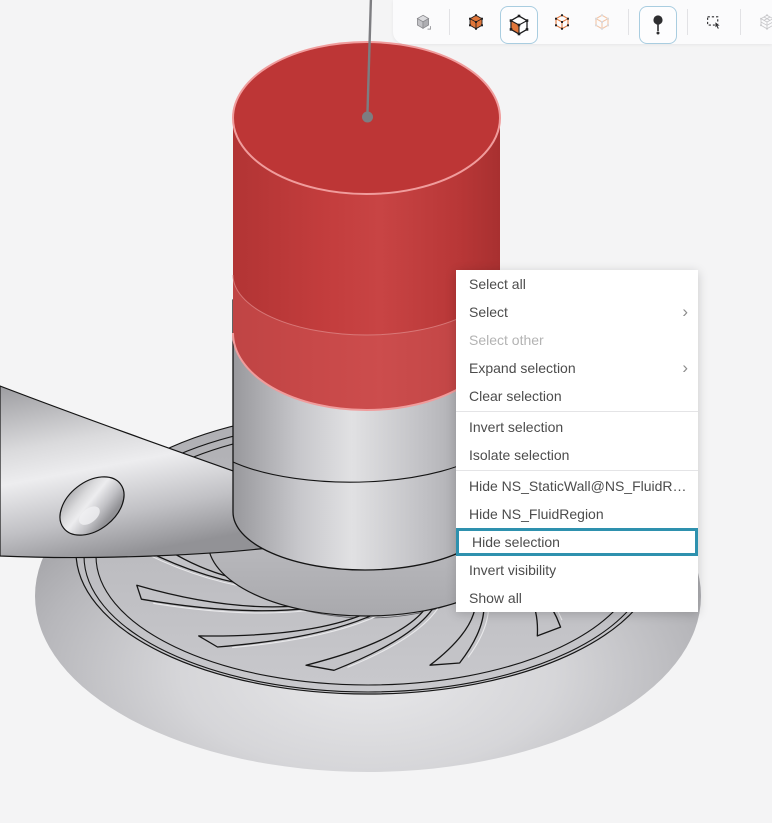 Image resolution: width=772 pixels, height=823 pixels. I want to click on gray-cube-icon, so click(423, 22).